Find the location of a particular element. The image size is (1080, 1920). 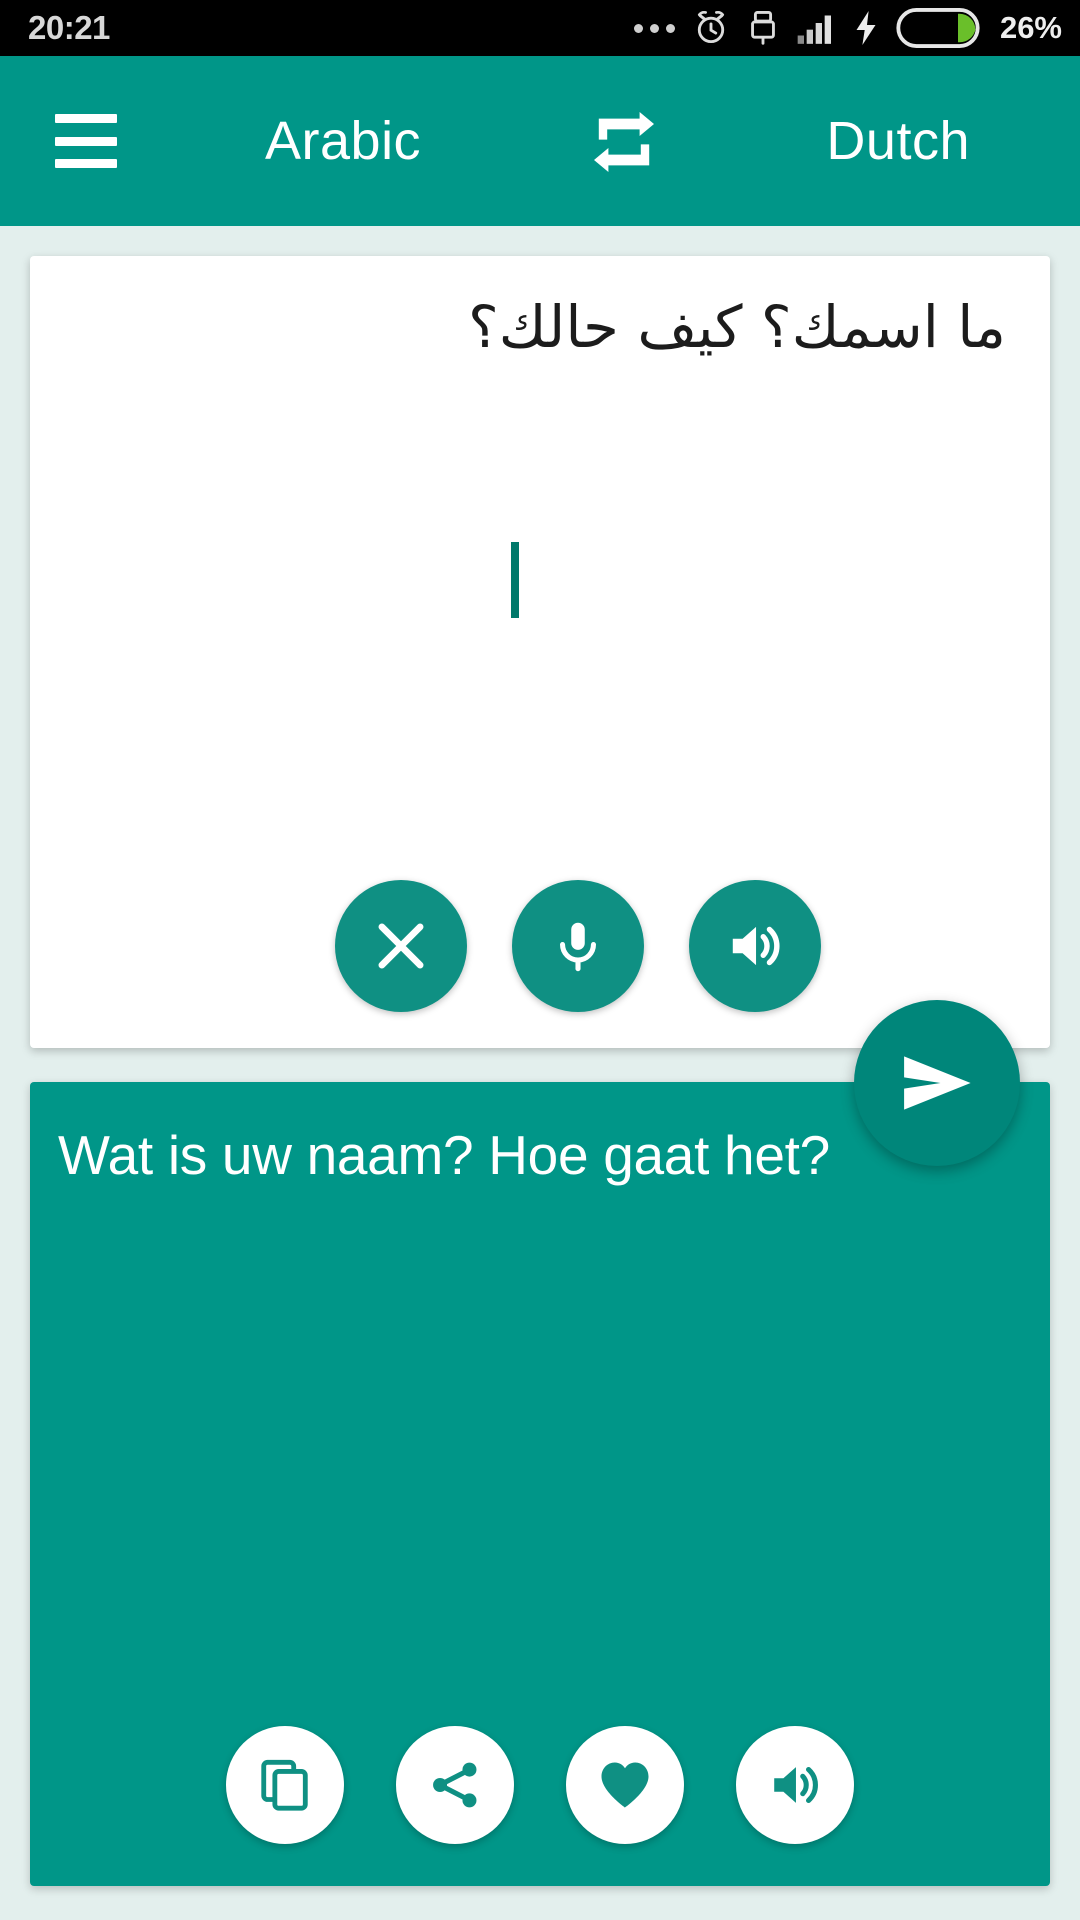

status-bar-clock: 20:21 is located at coordinates (69, 27).